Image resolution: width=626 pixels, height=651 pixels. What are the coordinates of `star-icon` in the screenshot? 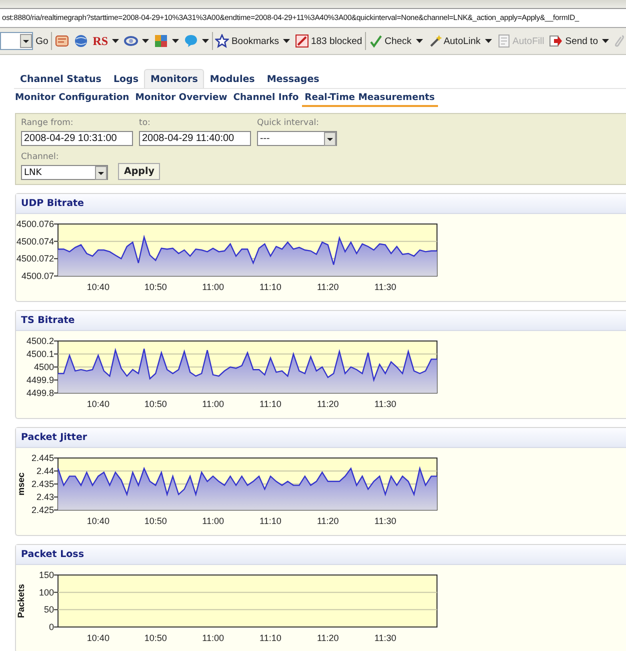 It's located at (222, 41).